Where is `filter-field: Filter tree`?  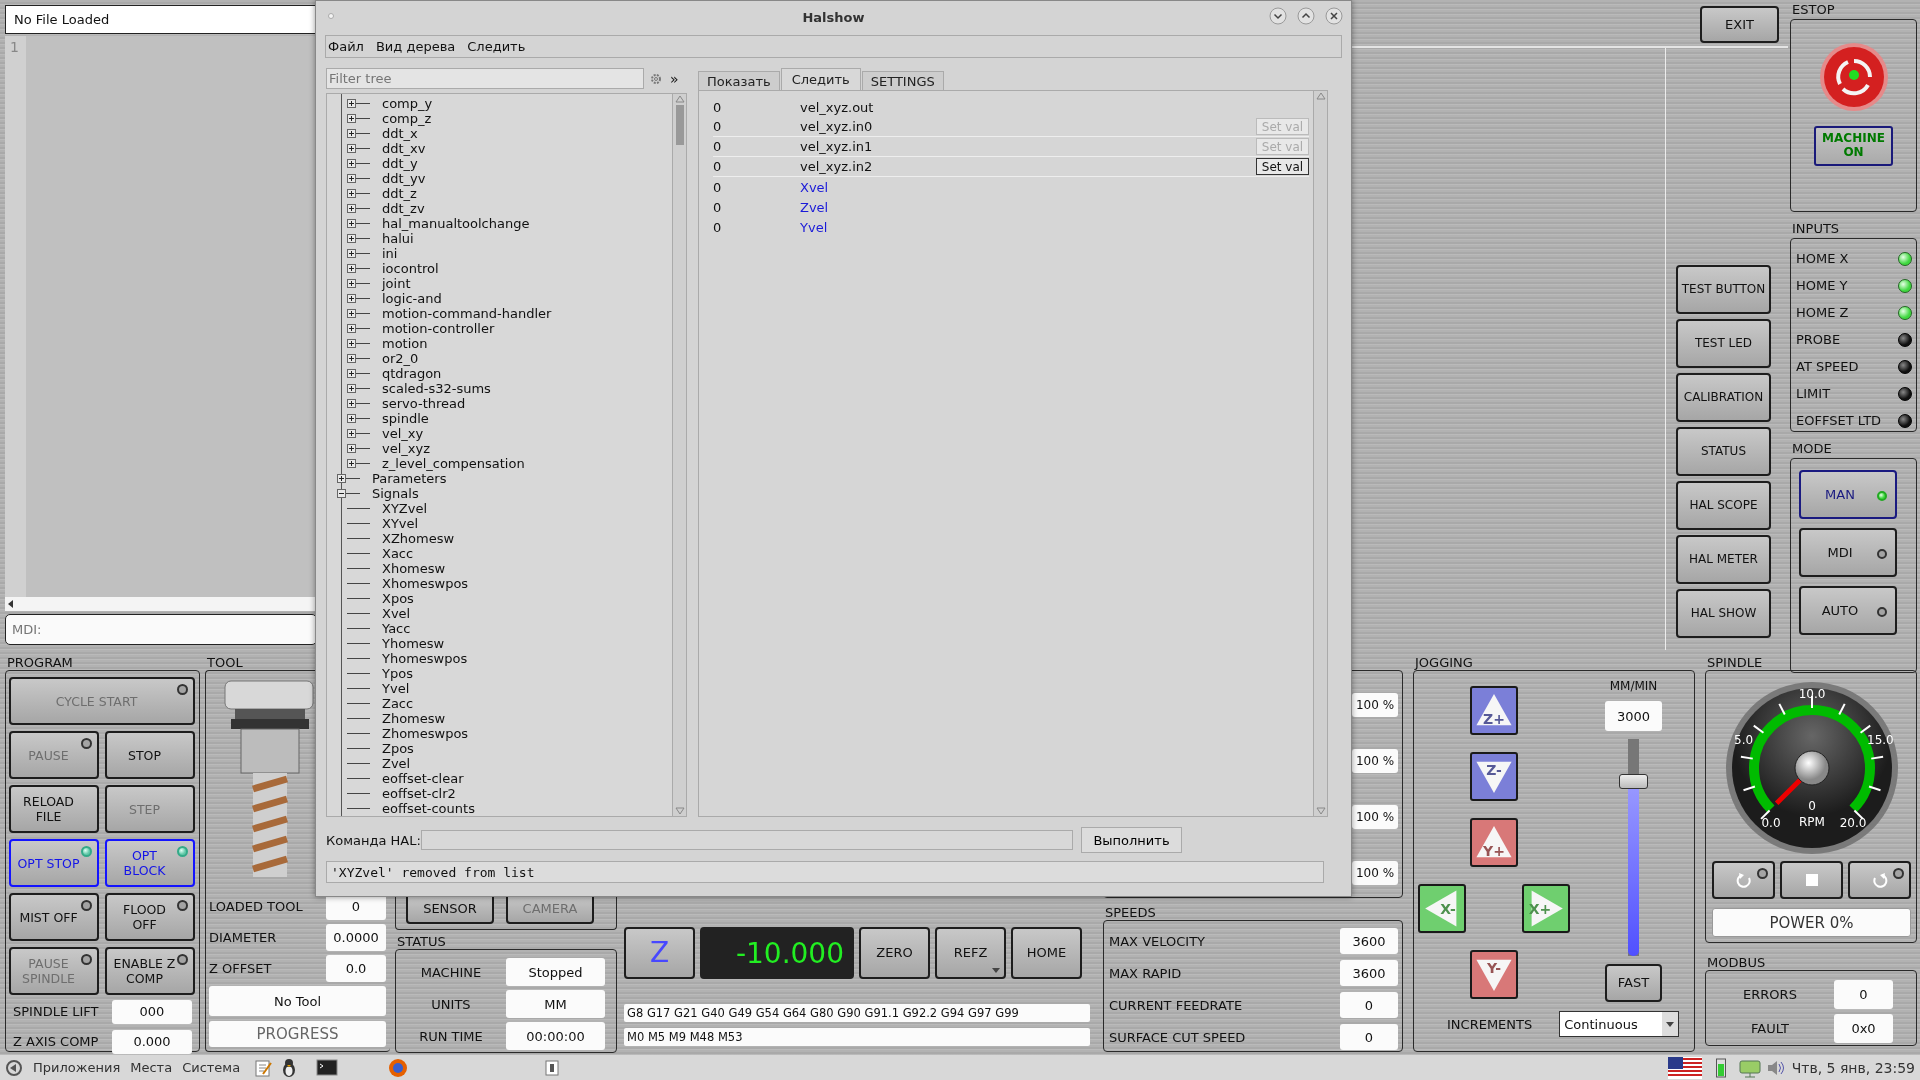 filter-field: Filter tree is located at coordinates (485, 78).